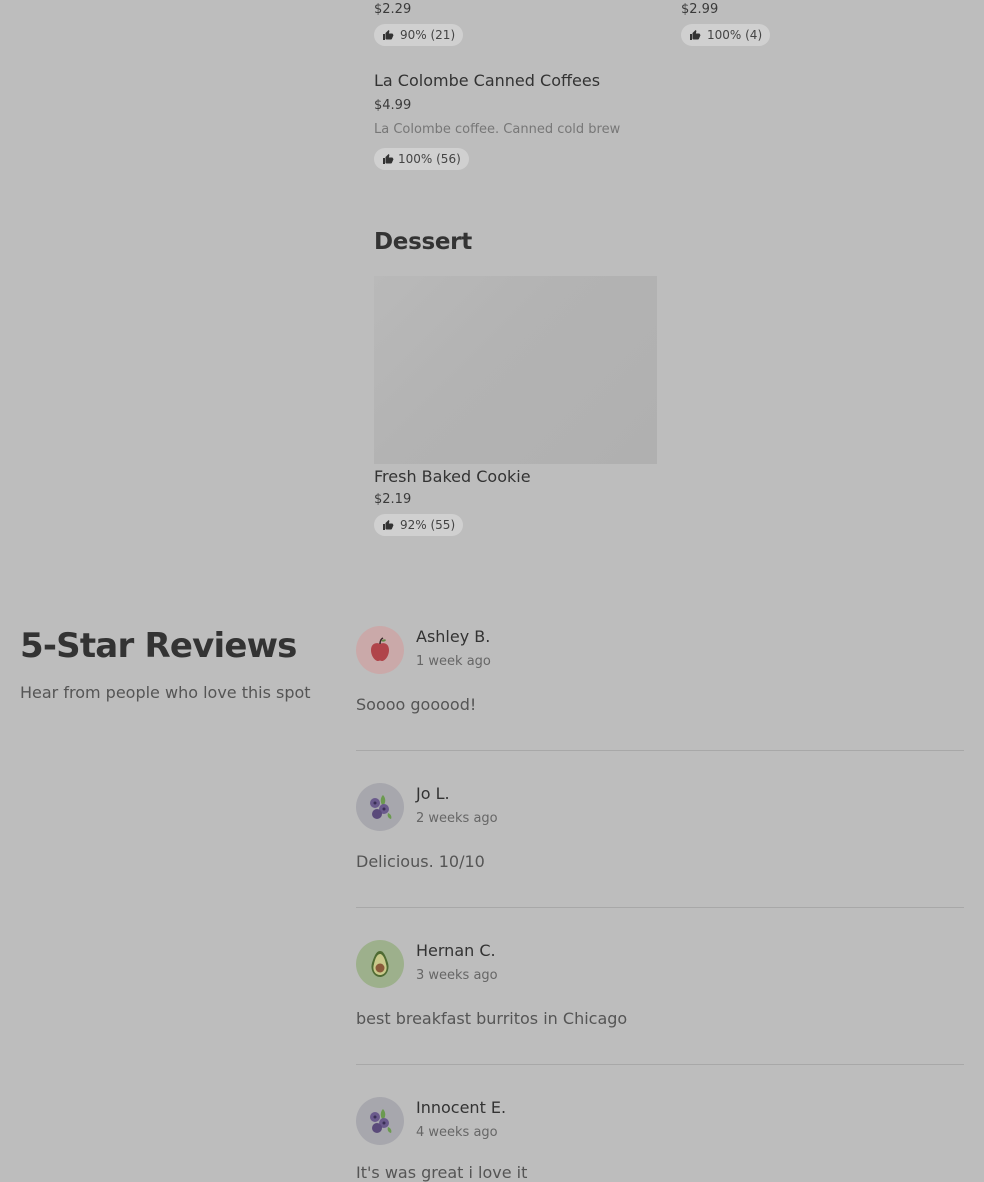 Image resolution: width=984 pixels, height=1182 pixels. Describe the element at coordinates (393, 9) in the screenshot. I see `item-price: $2.29` at that location.